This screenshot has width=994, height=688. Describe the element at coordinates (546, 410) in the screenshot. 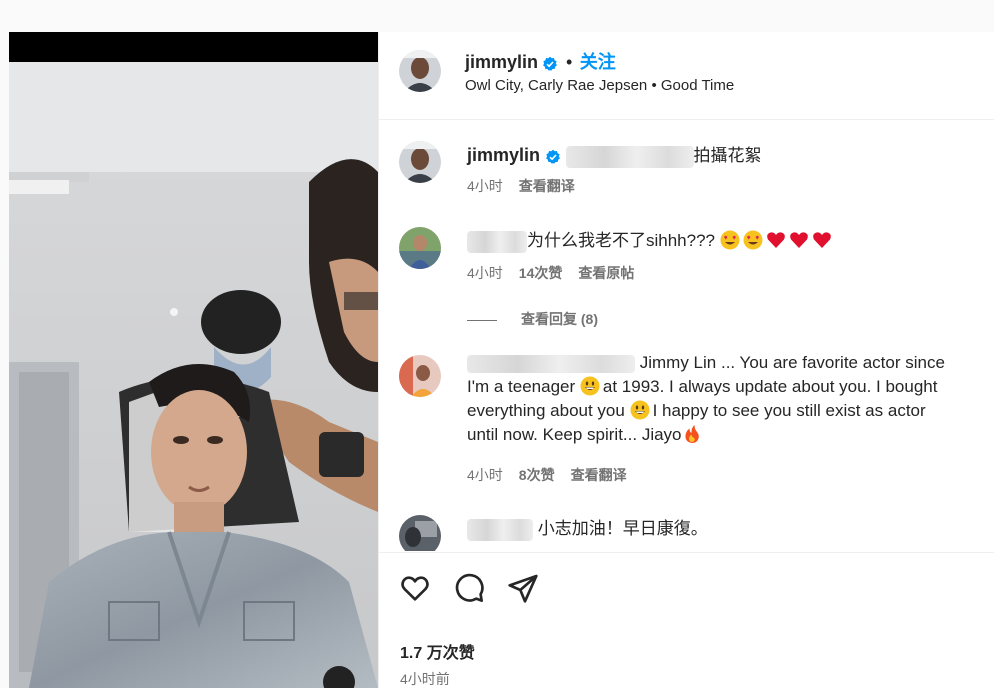

I see `comment-line-3a: everything about you` at that location.